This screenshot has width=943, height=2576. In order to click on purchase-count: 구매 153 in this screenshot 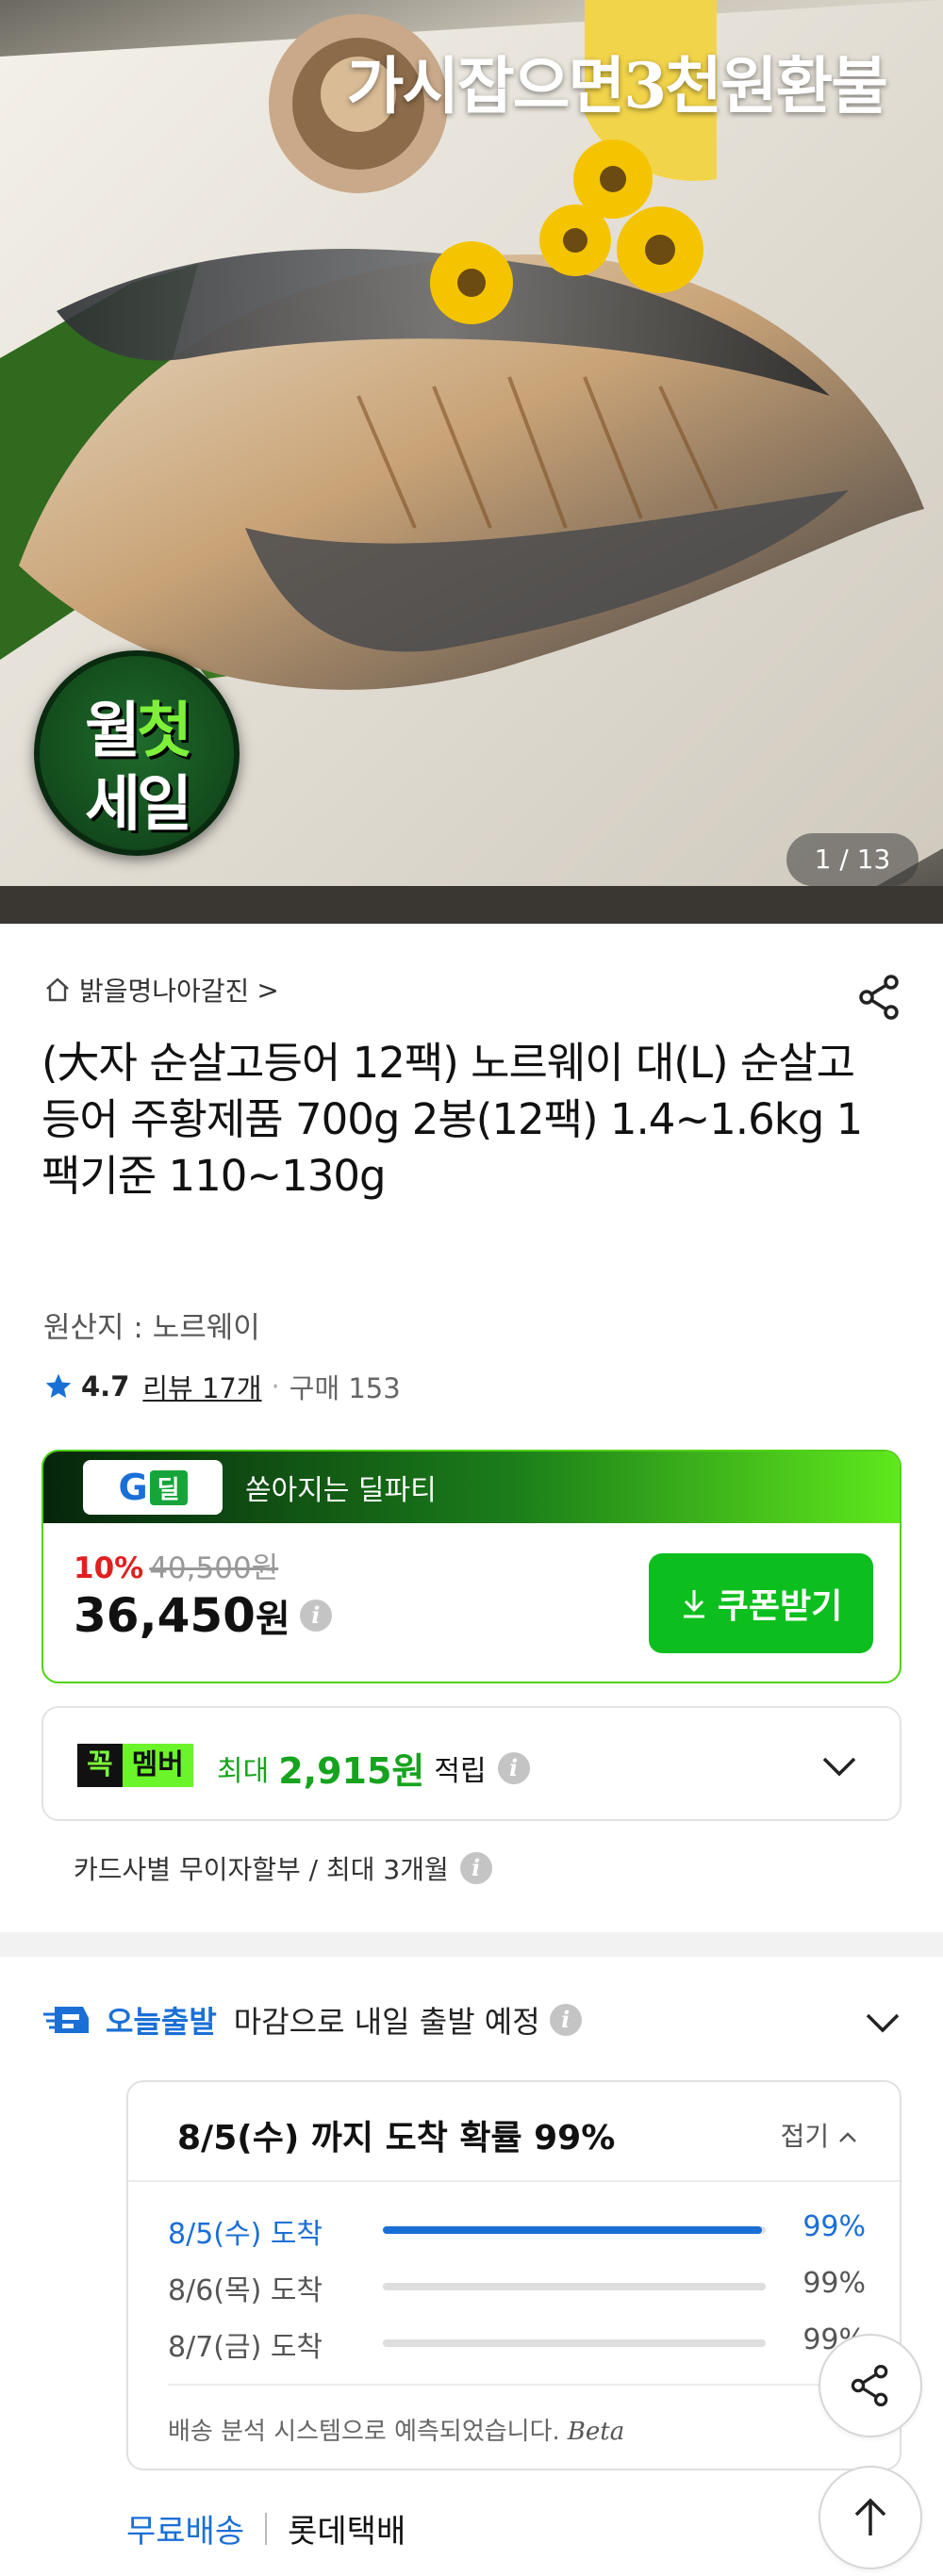, I will do `click(345, 1388)`.